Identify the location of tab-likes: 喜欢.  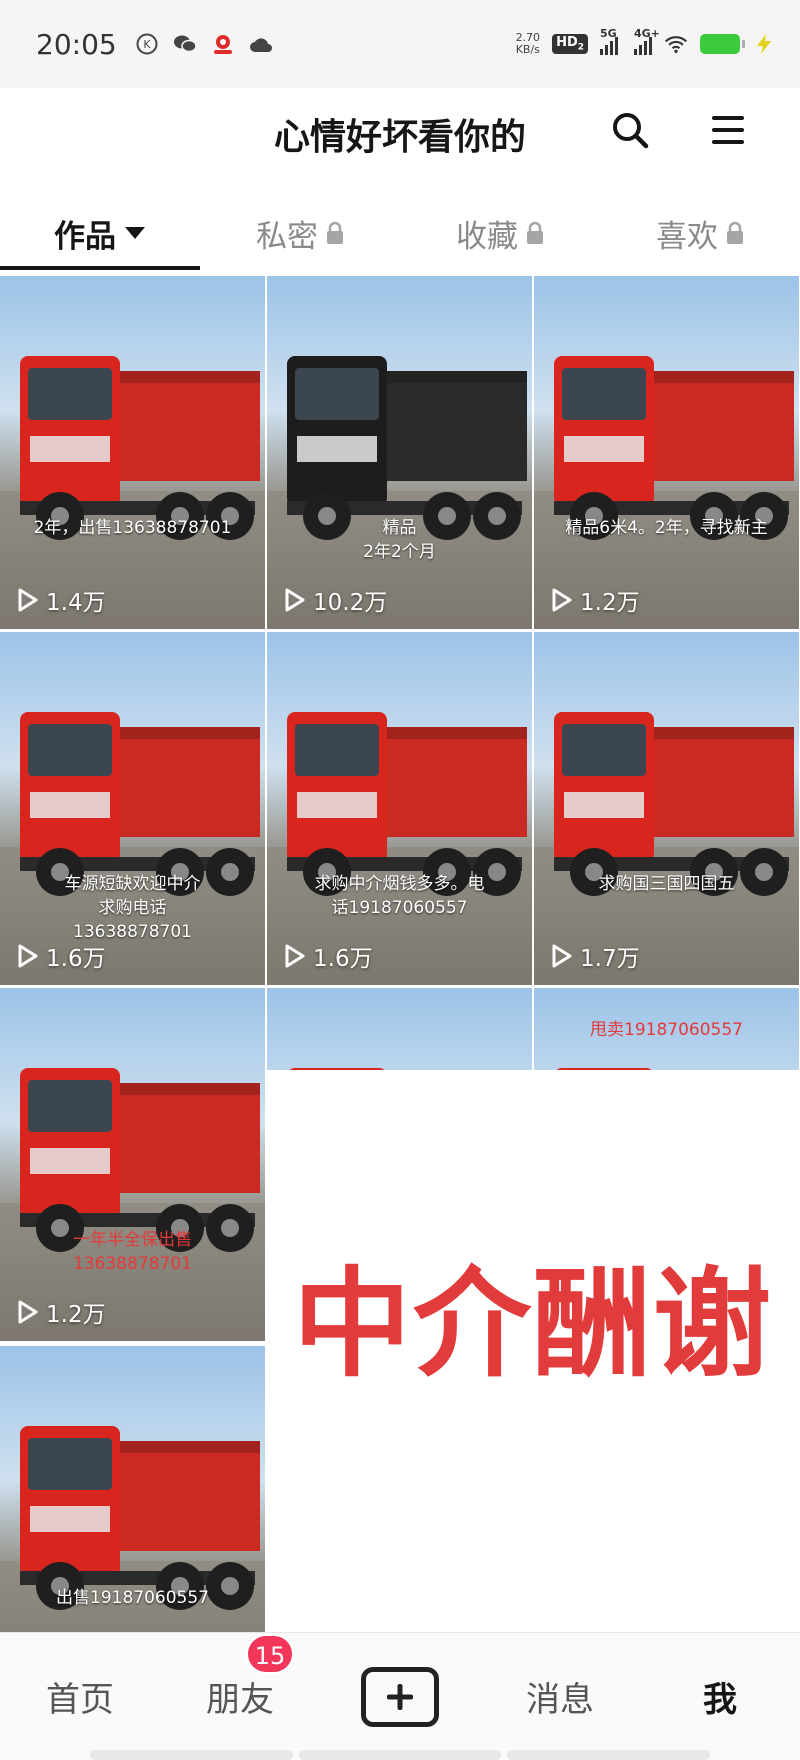
(700, 233).